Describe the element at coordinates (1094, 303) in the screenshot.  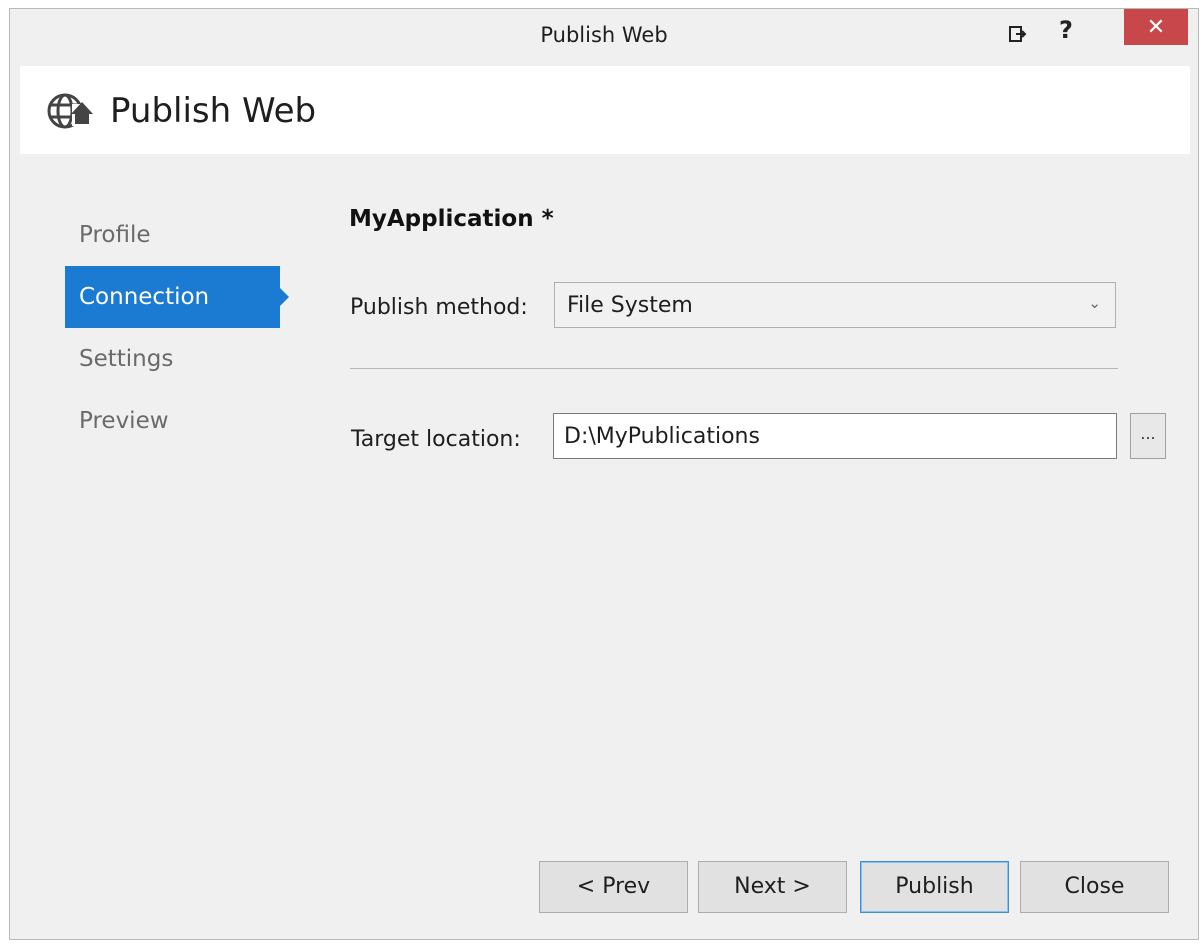
I see `chevron-down-icon: ⌄` at that location.